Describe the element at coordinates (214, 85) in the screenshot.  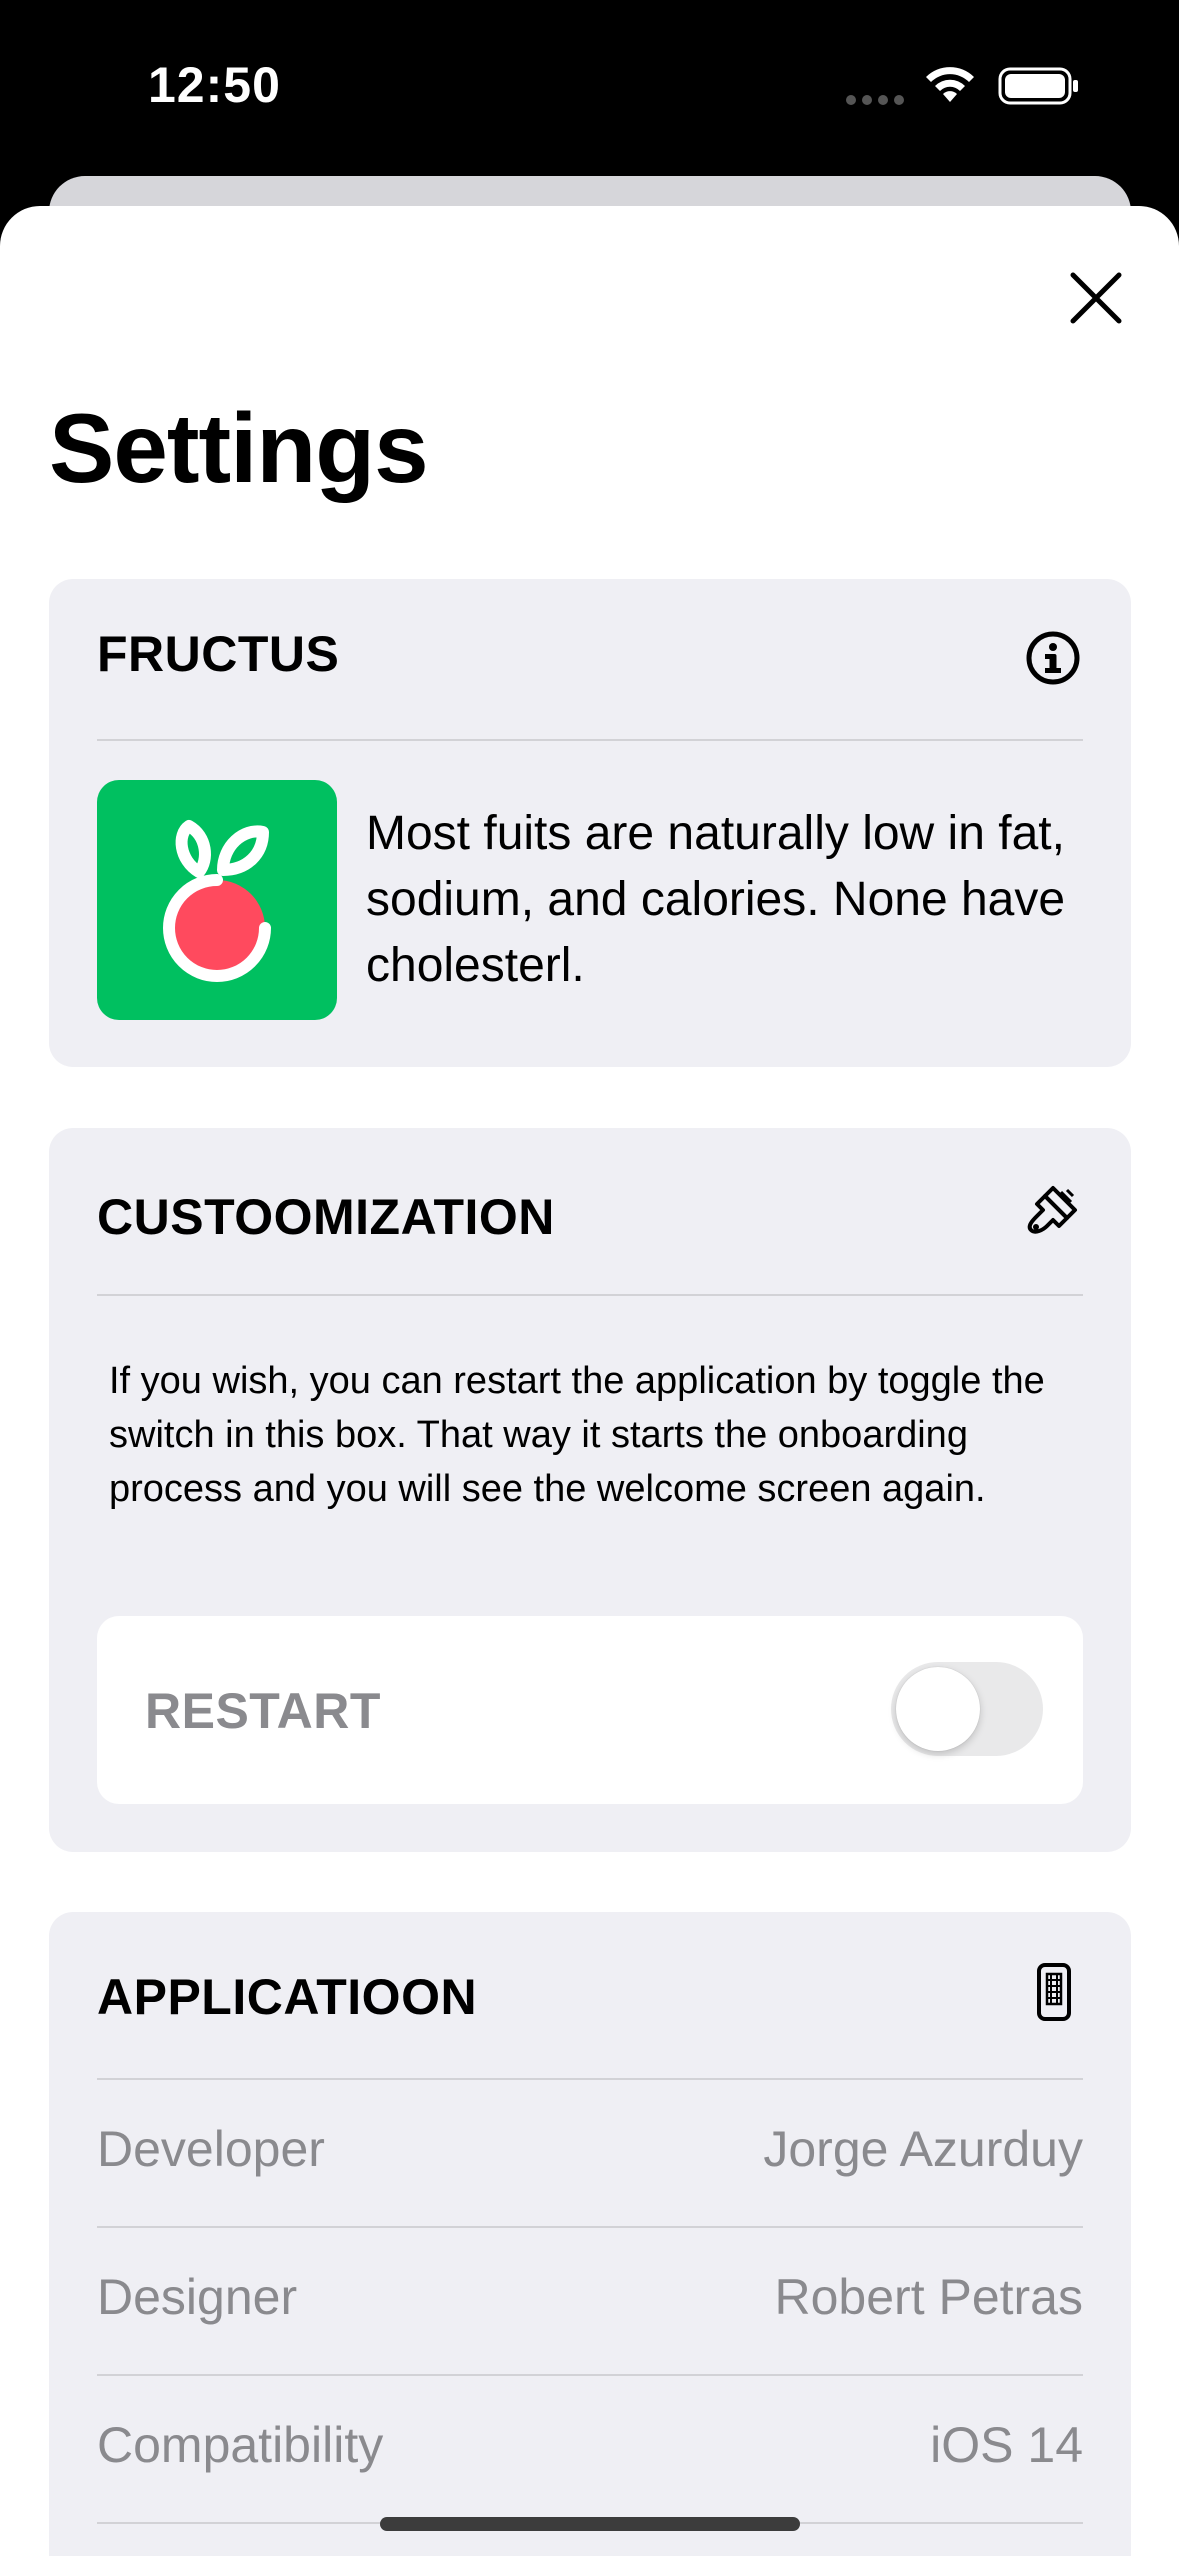
I see `status-time: 12:50` at that location.